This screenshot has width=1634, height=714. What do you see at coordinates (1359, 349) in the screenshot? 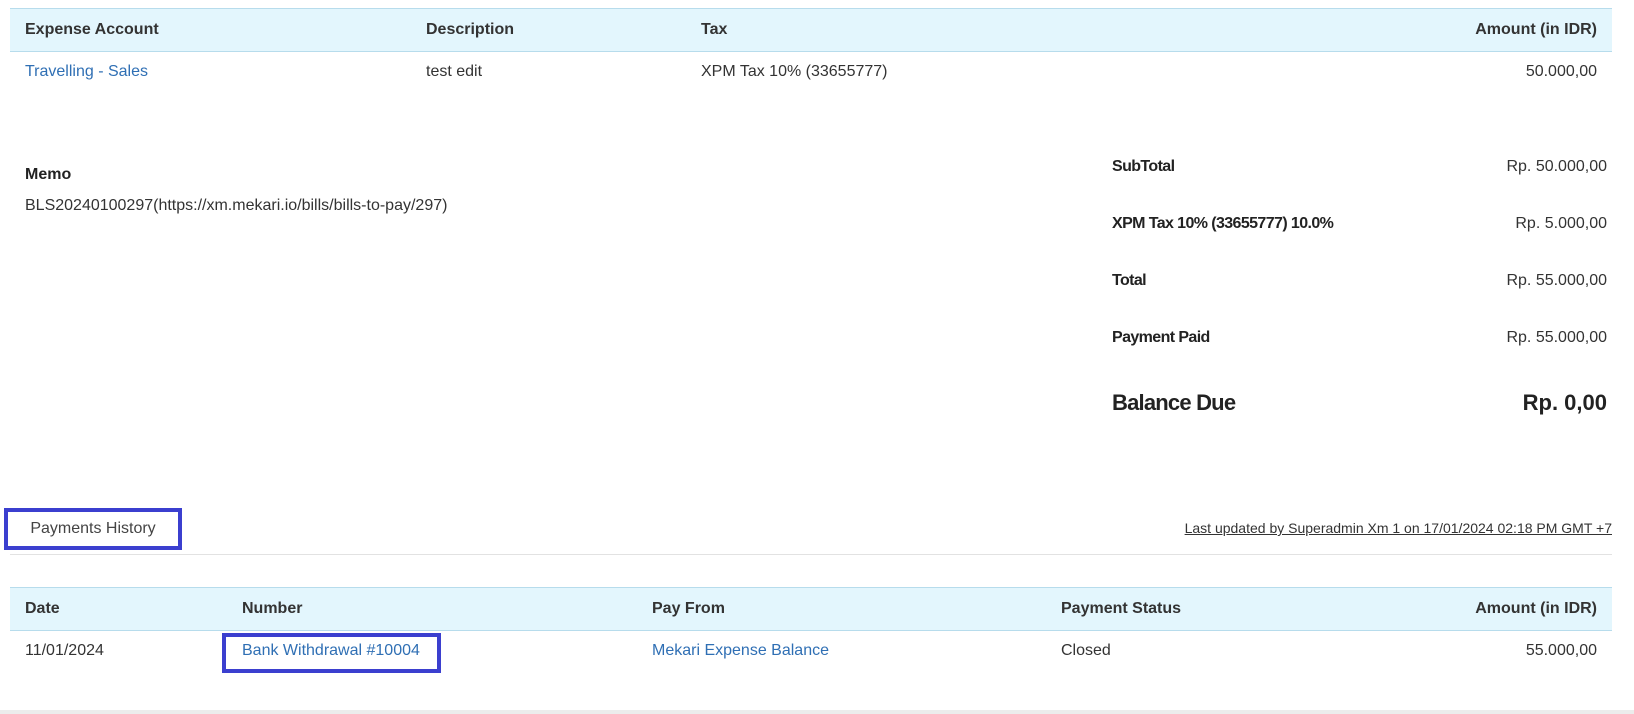
I see `payment-paid-row: Payment Paid Rp. 55.000,00` at bounding box center [1359, 349].